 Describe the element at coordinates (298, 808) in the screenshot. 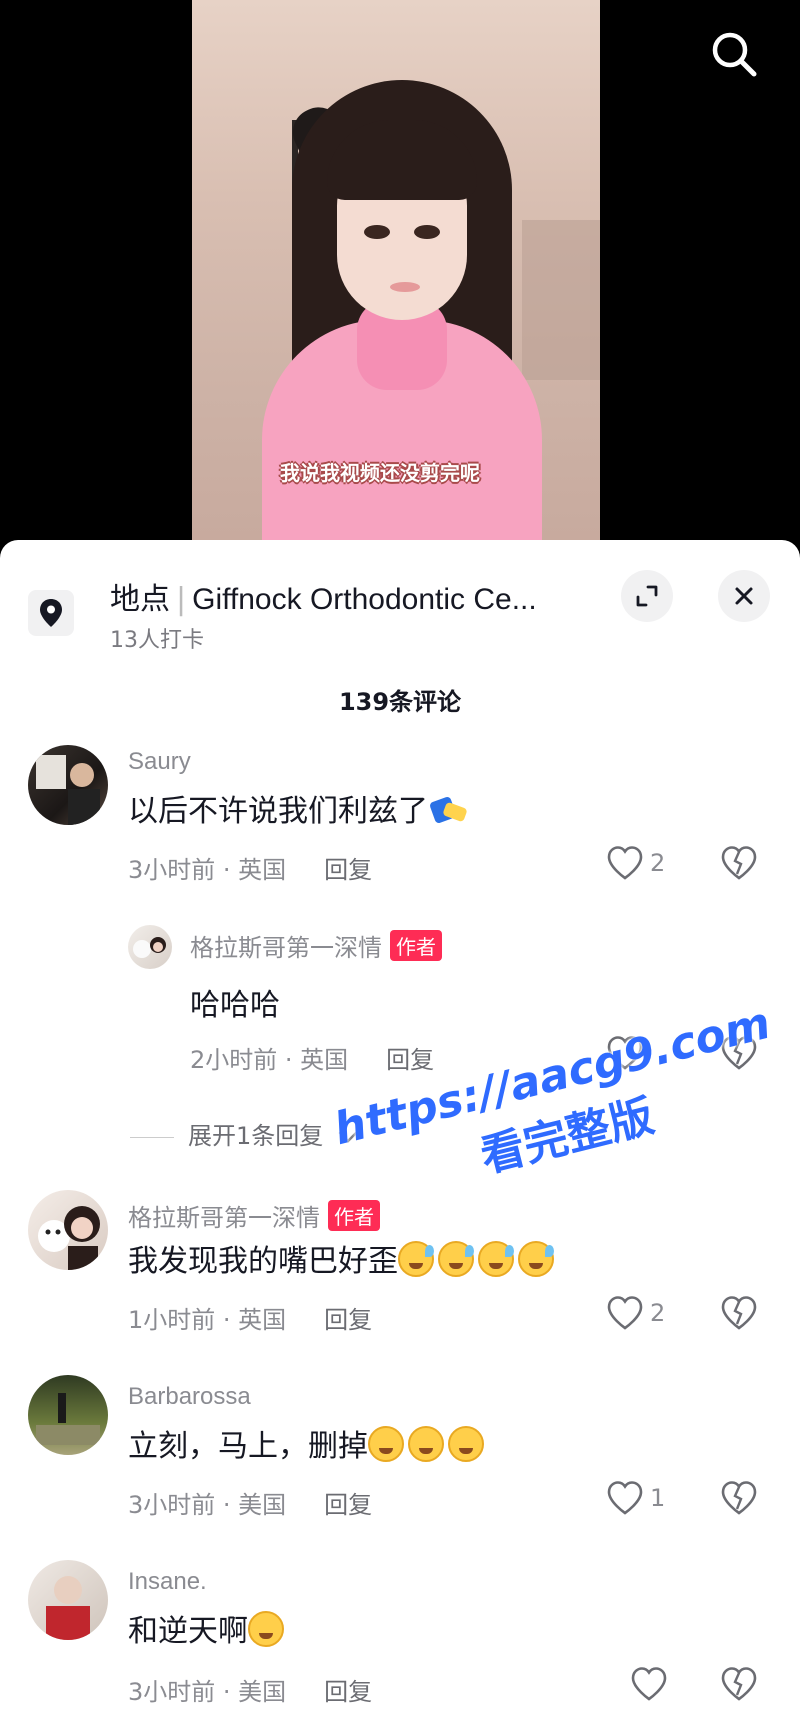

I see `comment-text: 以后不许说我们利兹了` at that location.